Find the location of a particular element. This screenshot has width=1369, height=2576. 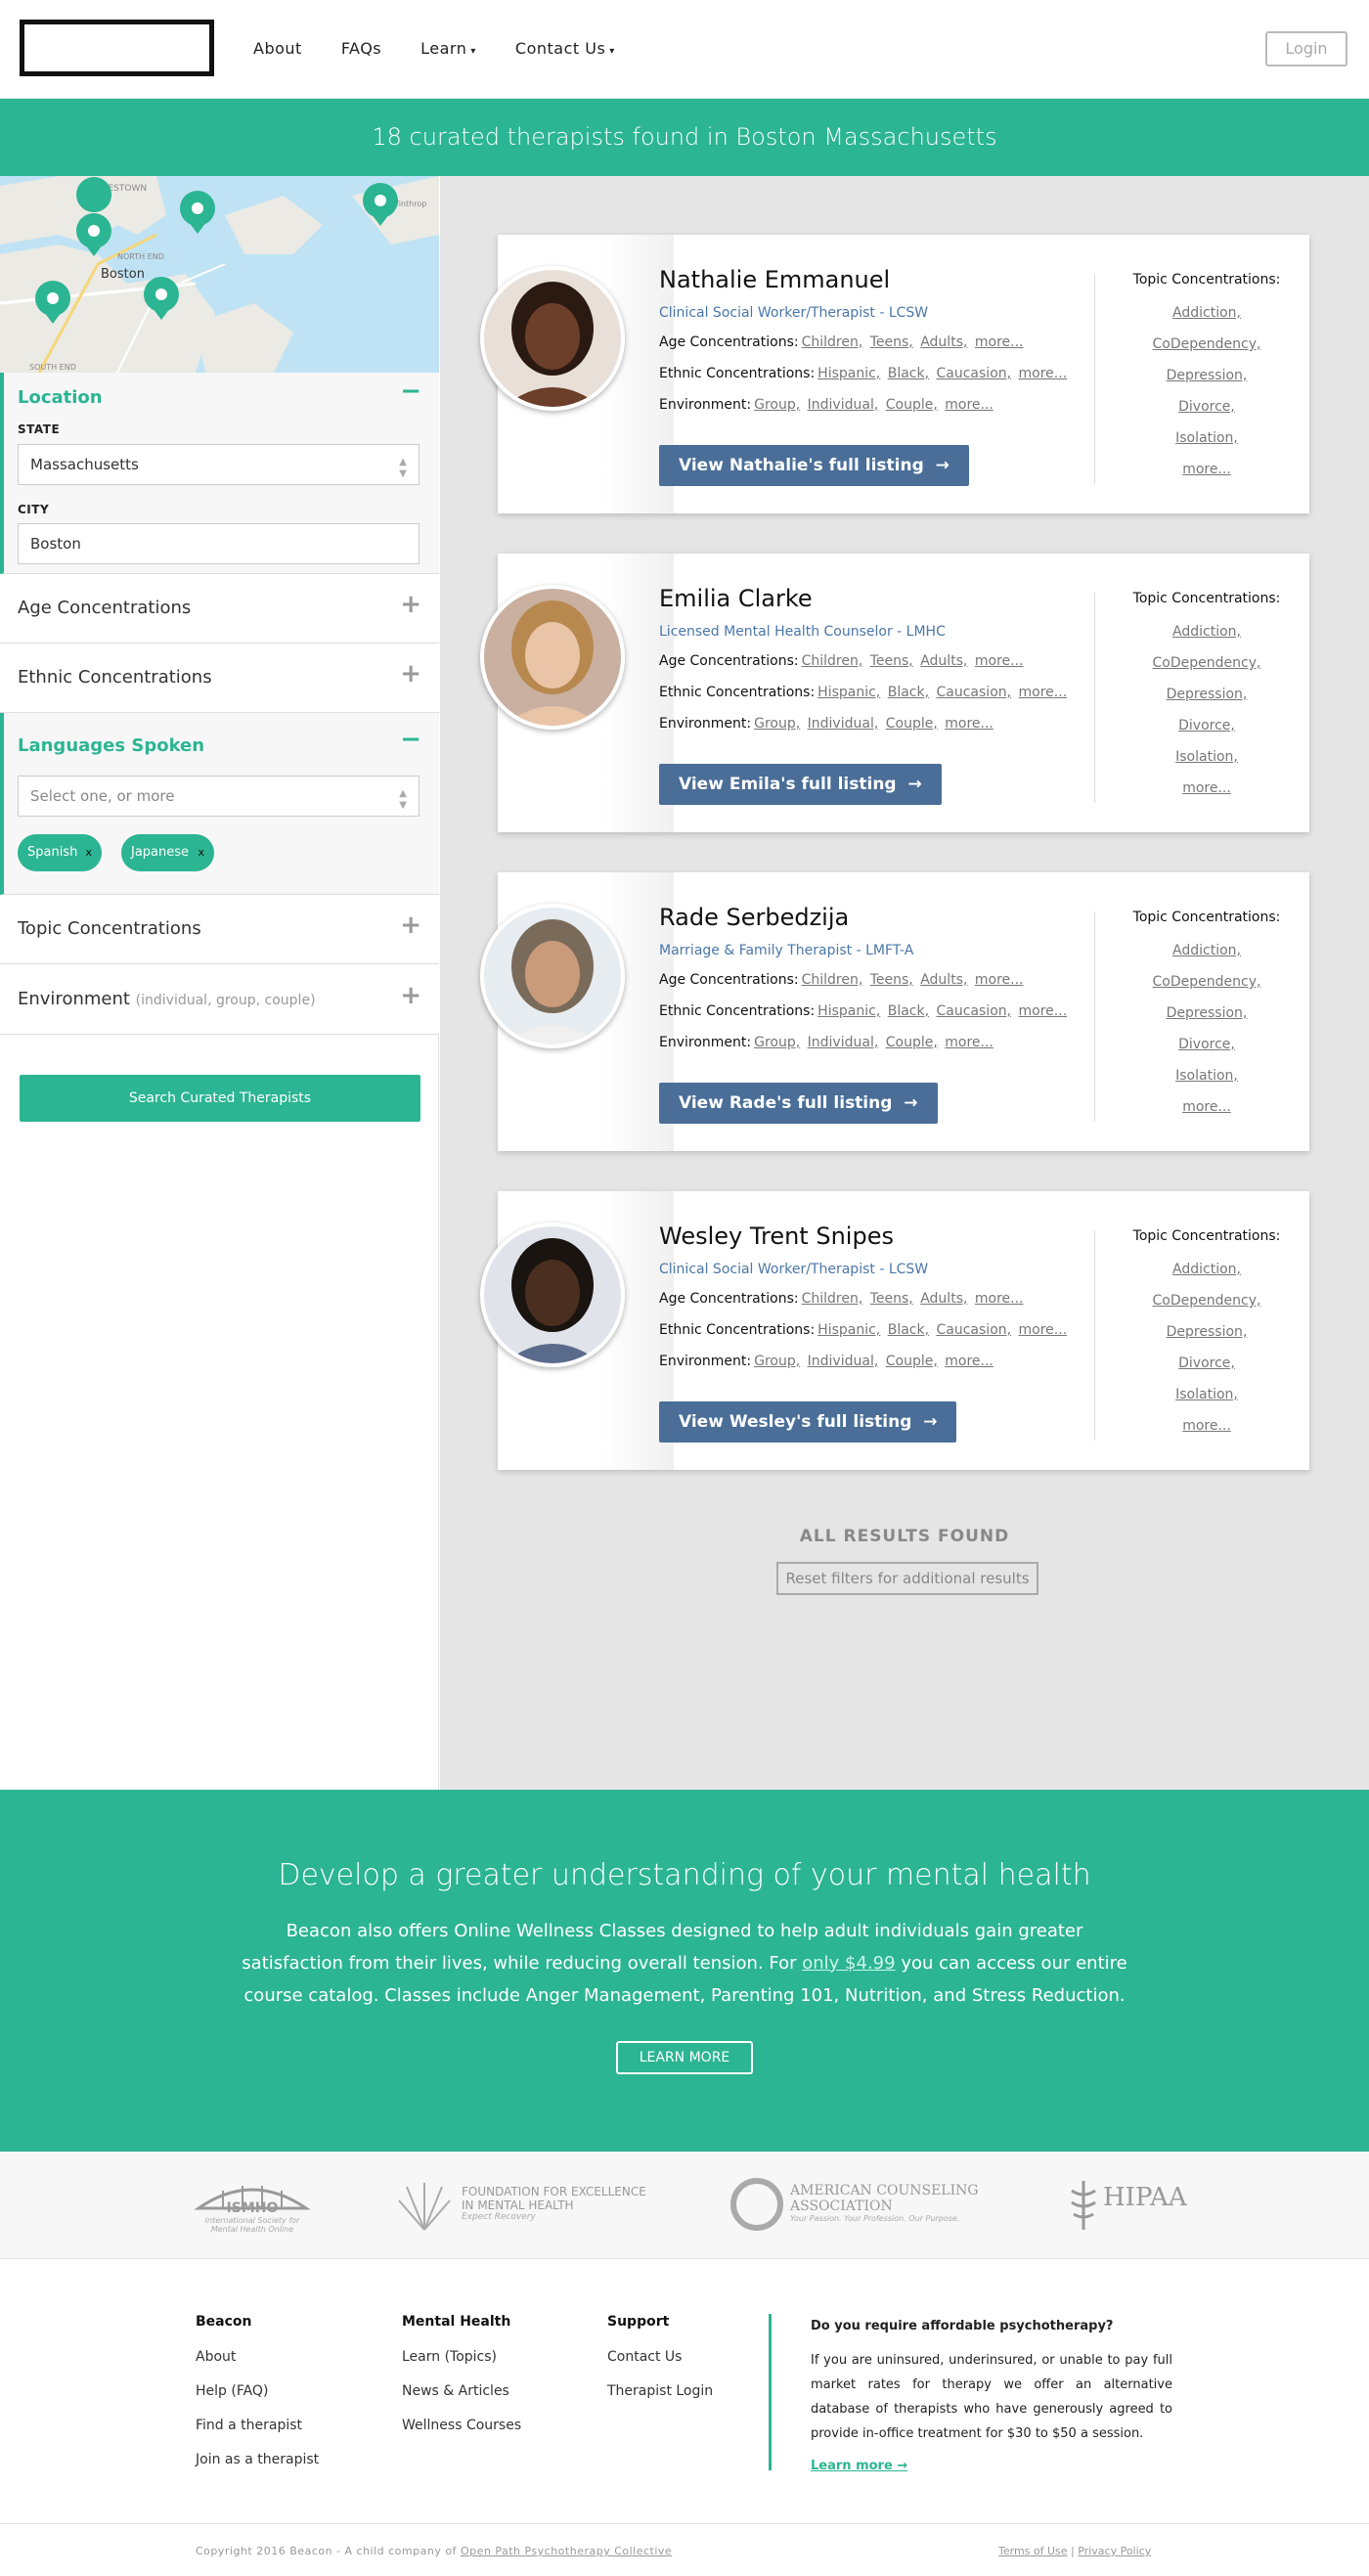

view-listing-button: View Nathalie's full listing → is located at coordinates (814, 465).